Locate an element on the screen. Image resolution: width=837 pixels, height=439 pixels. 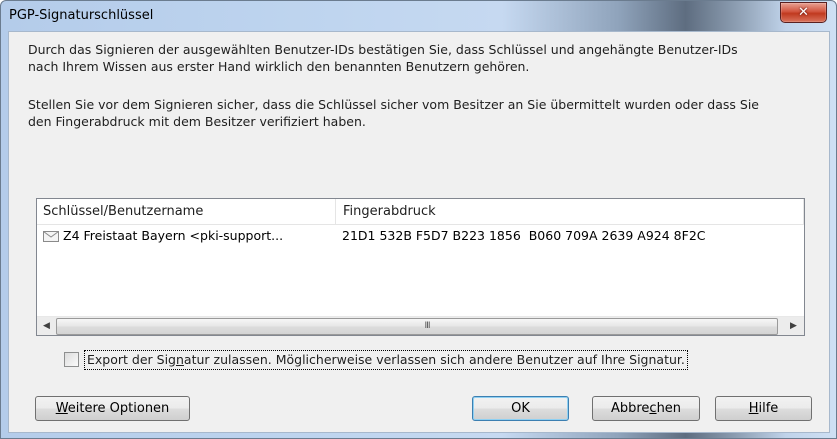
window-title: PGP-Signaturschlüssel is located at coordinates (81, 15).